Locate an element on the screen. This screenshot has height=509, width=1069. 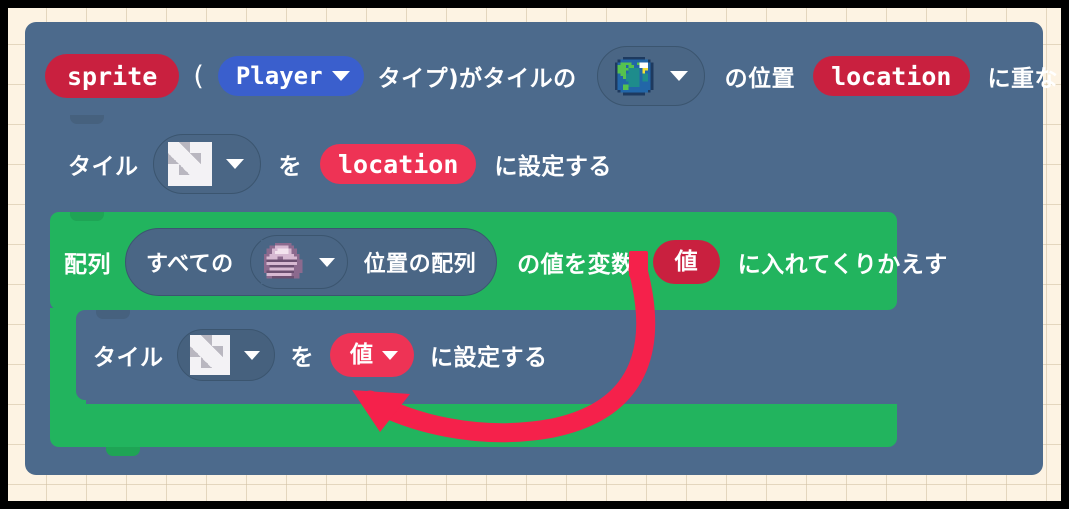
open-paren-label: ( is located at coordinates (198, 76).